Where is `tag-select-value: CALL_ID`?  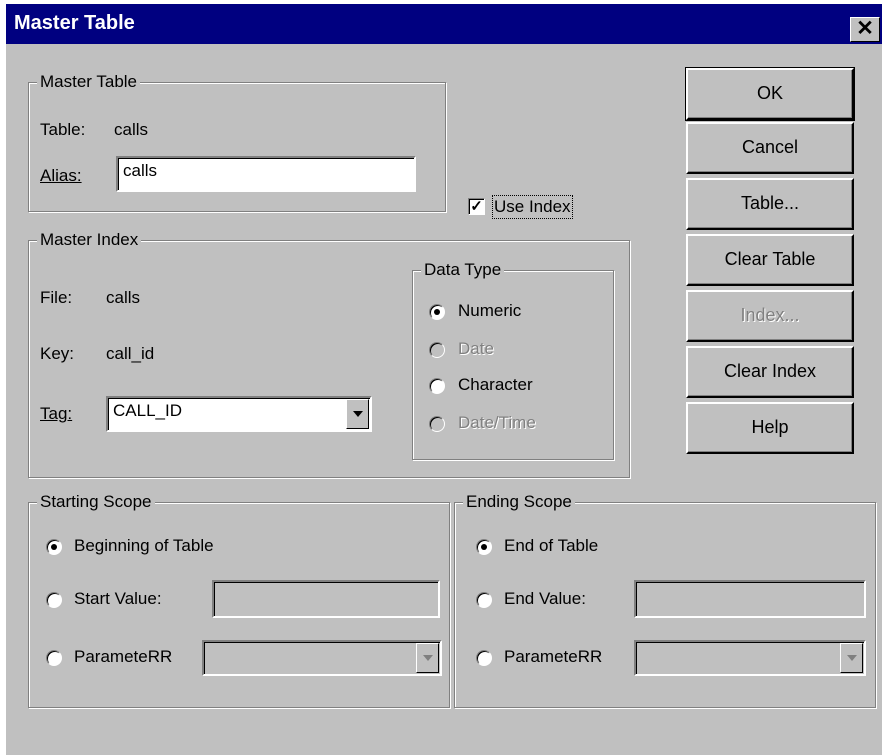
tag-select-value: CALL_ID is located at coordinates (147, 410).